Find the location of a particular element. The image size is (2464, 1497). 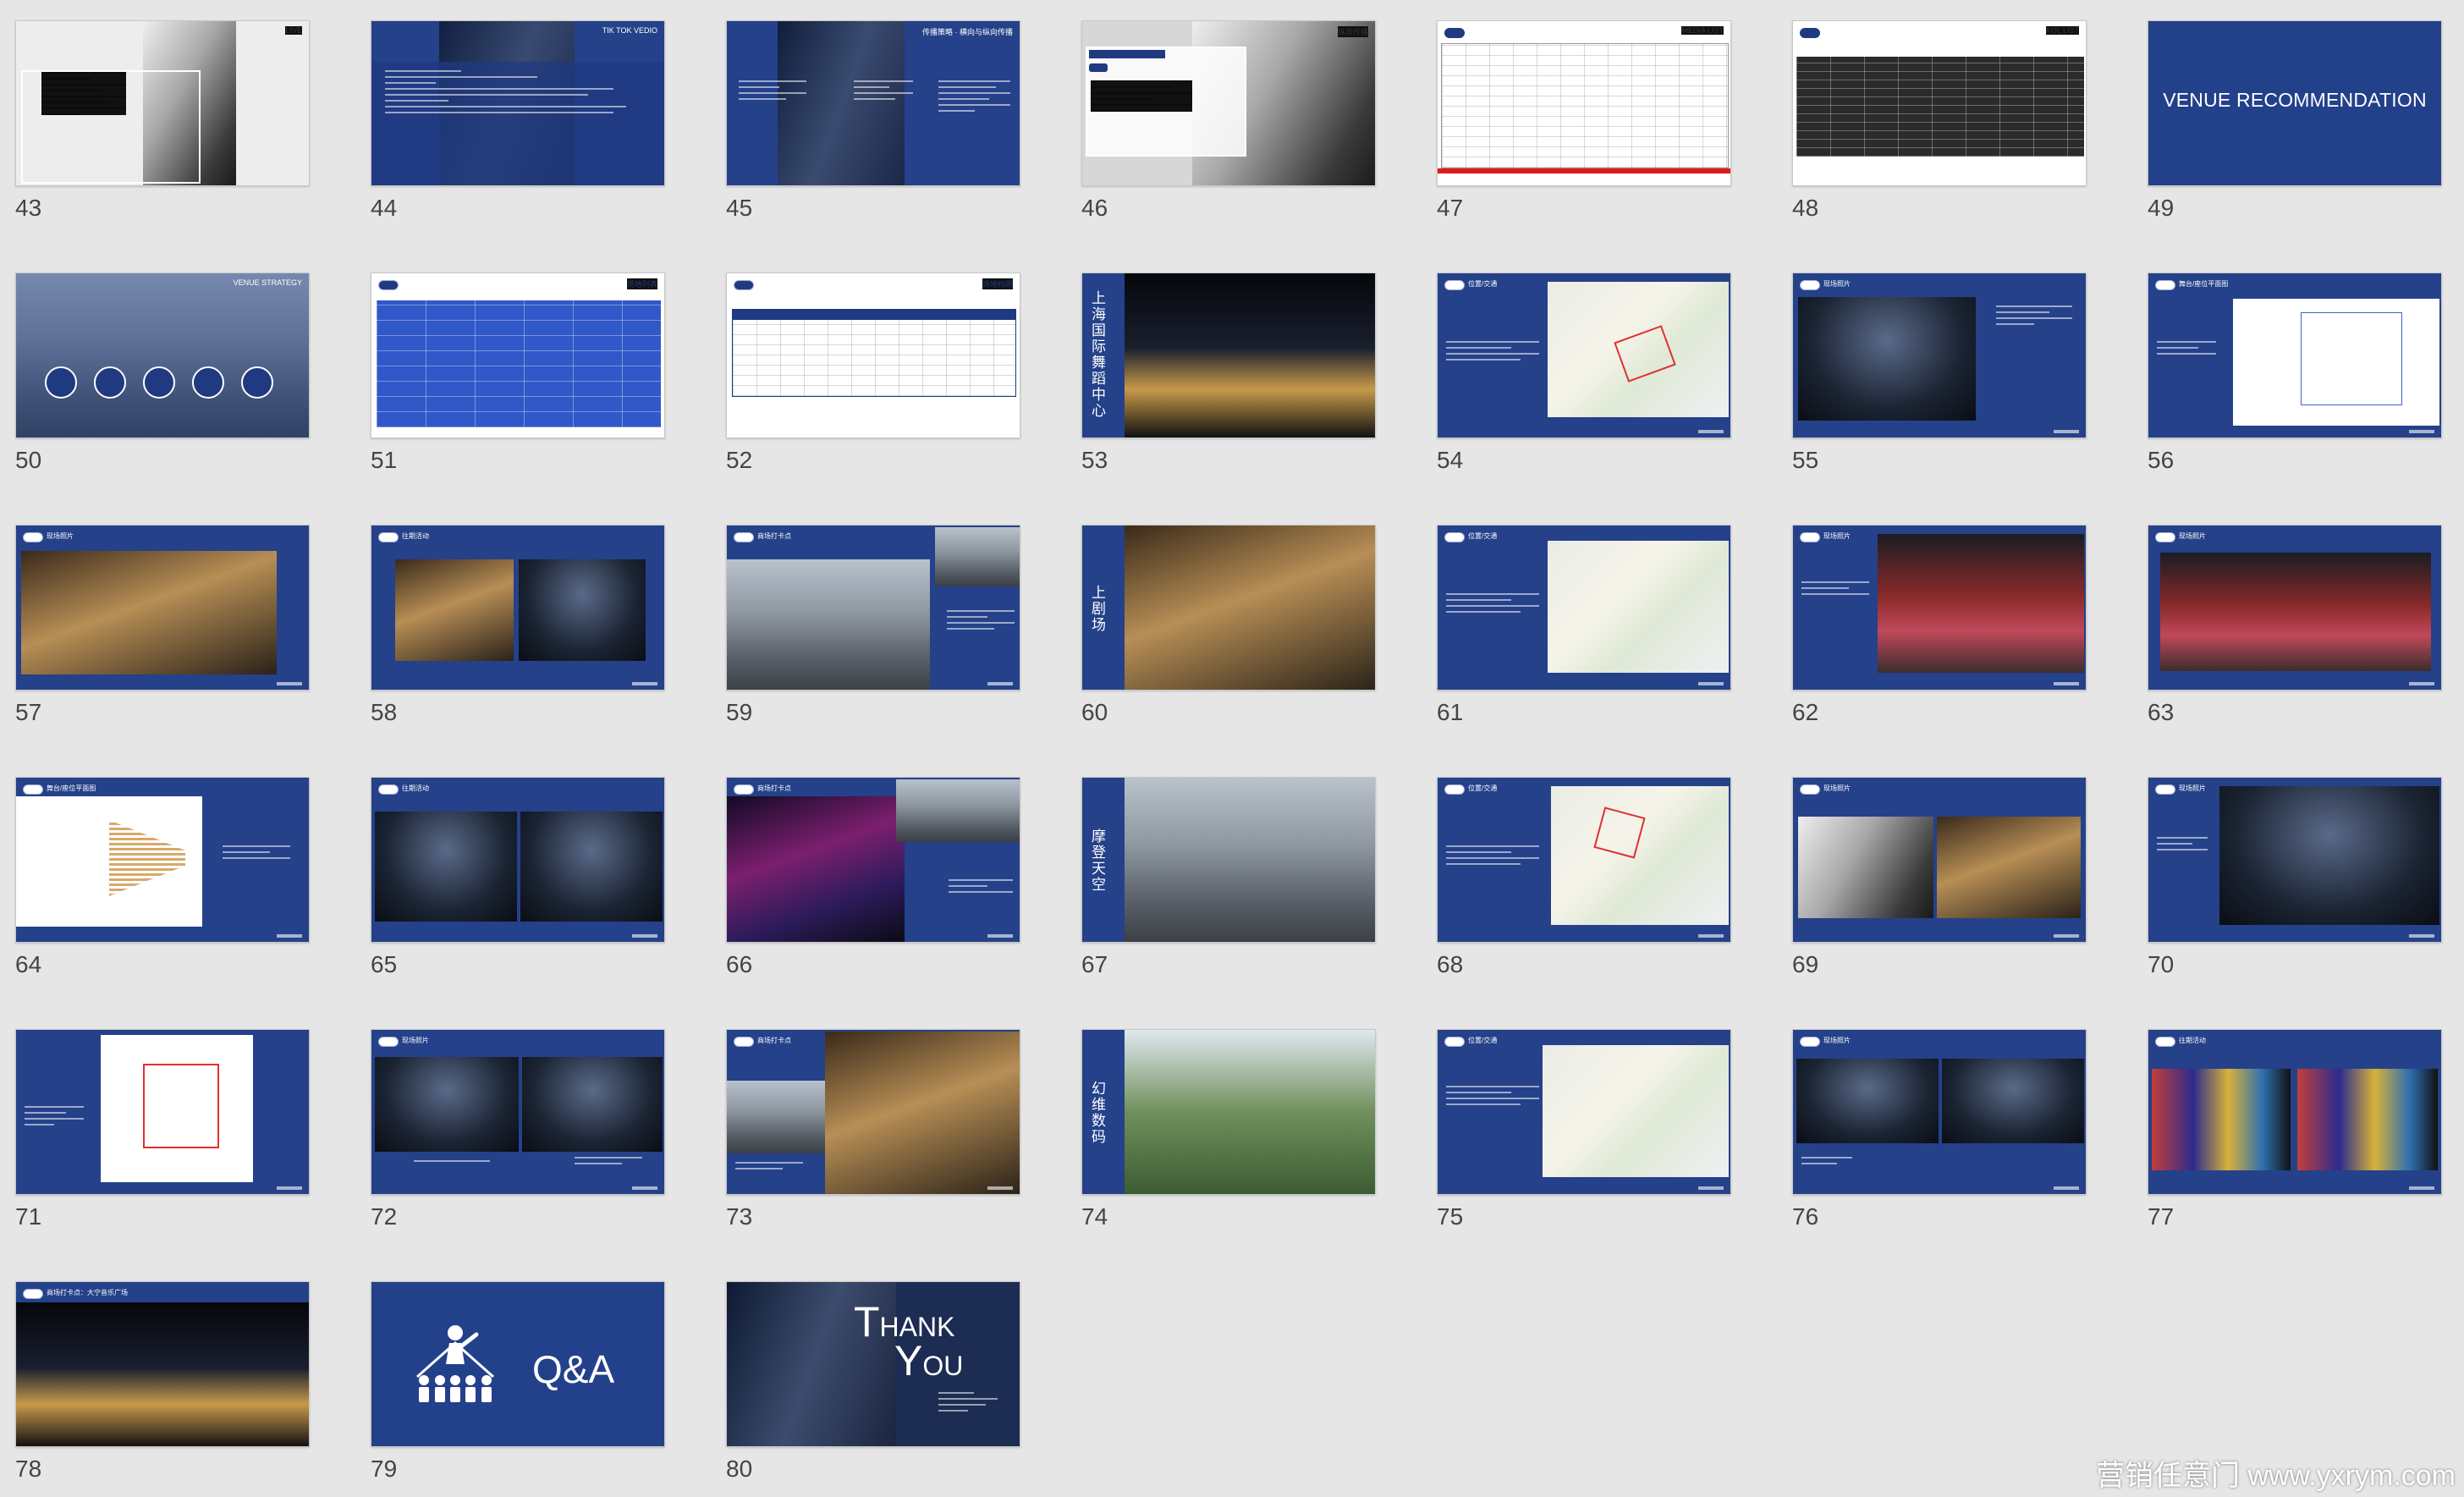

slide-thumbnail-62: 现场照片 62 is located at coordinates (1940, 625).